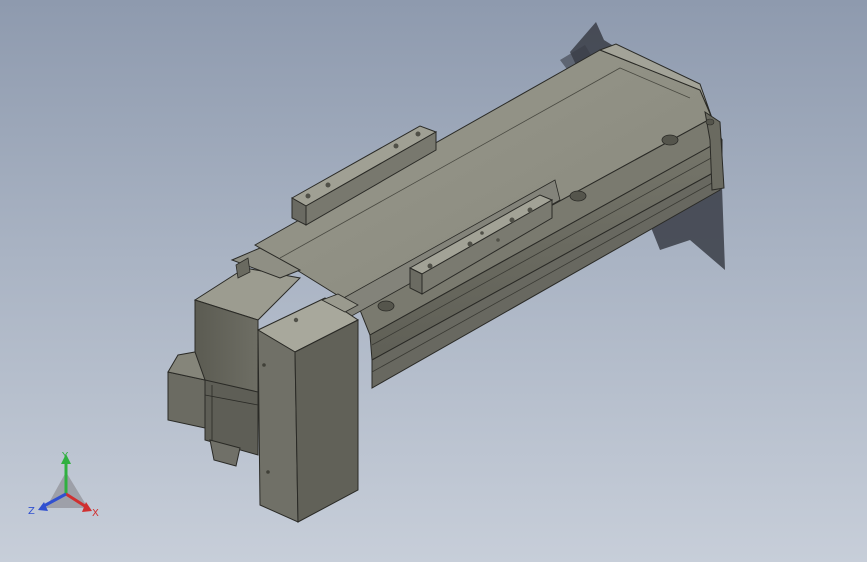 This screenshot has height=562, width=867. Describe the element at coordinates (307, 408) in the screenshot. I see `side-cover` at that location.